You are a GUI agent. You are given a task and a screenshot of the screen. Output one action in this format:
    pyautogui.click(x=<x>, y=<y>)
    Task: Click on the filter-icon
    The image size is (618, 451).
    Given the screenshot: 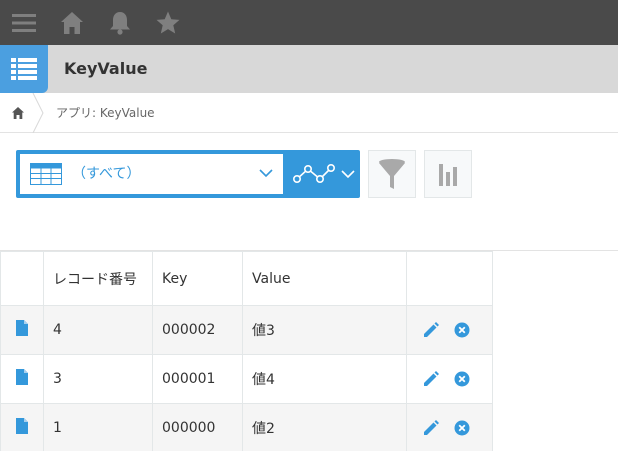 What is the action you would take?
    pyautogui.click(x=392, y=174)
    